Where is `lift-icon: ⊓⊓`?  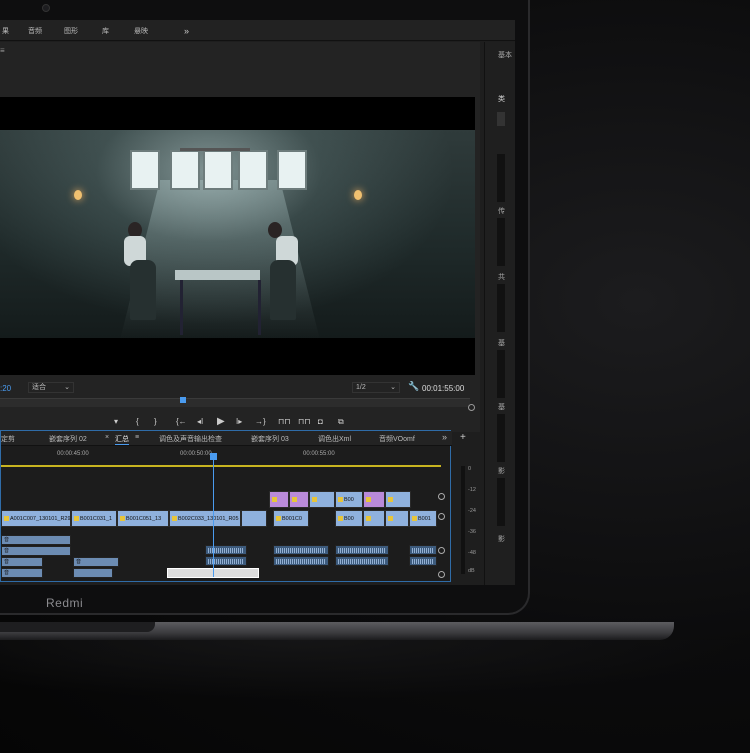 lift-icon: ⊓⊓ is located at coordinates (284, 421).